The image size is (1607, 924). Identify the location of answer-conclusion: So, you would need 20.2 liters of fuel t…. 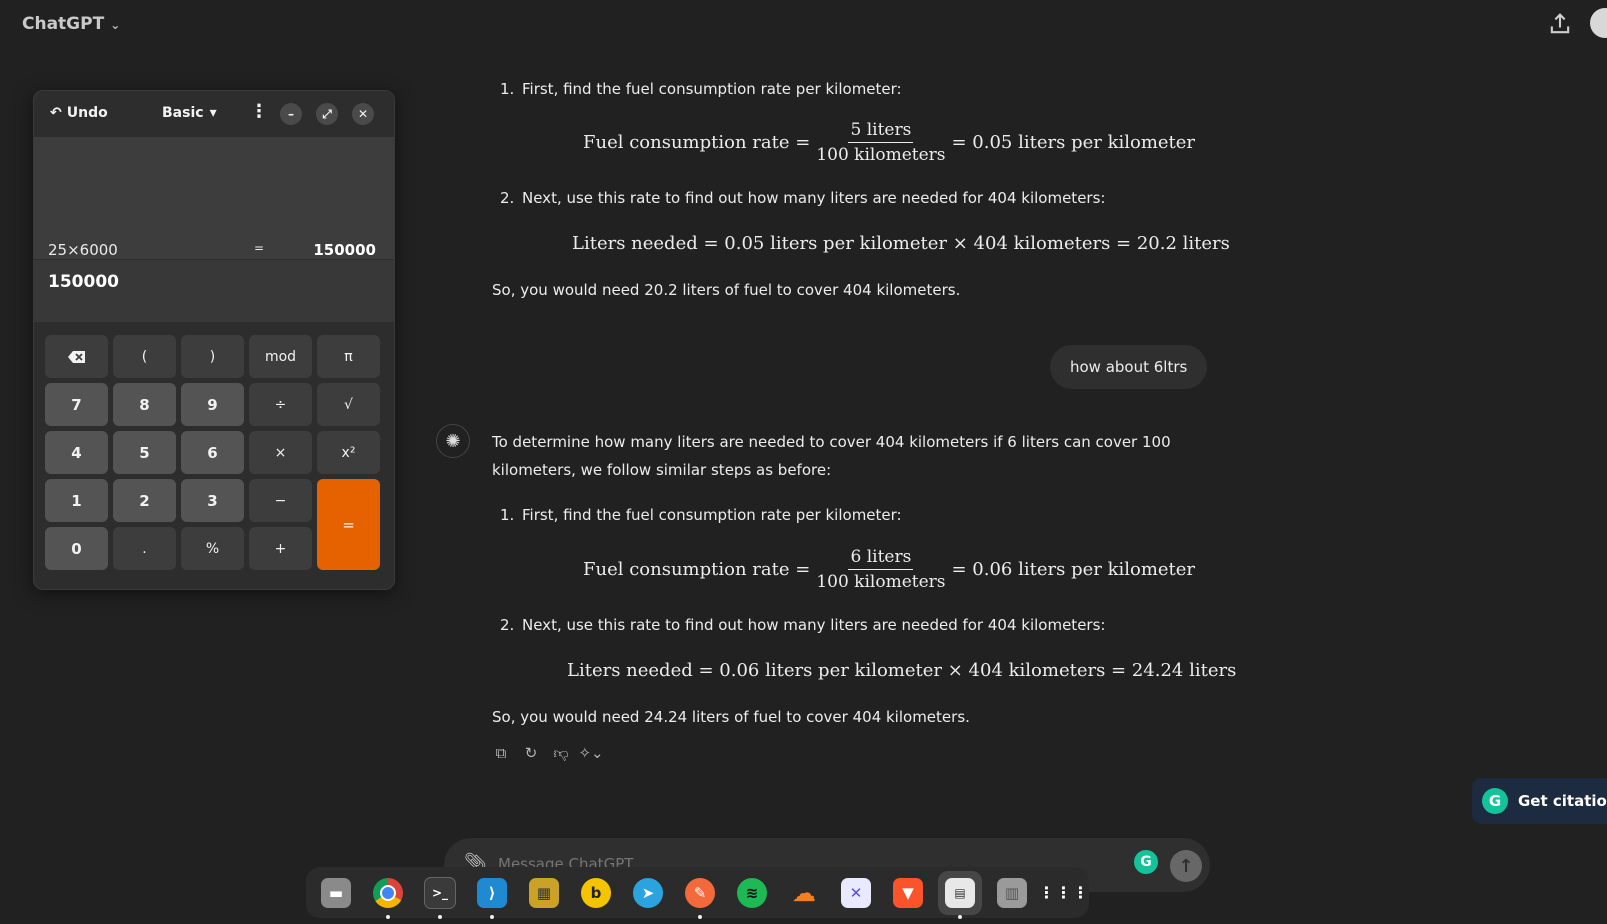
(726, 290).